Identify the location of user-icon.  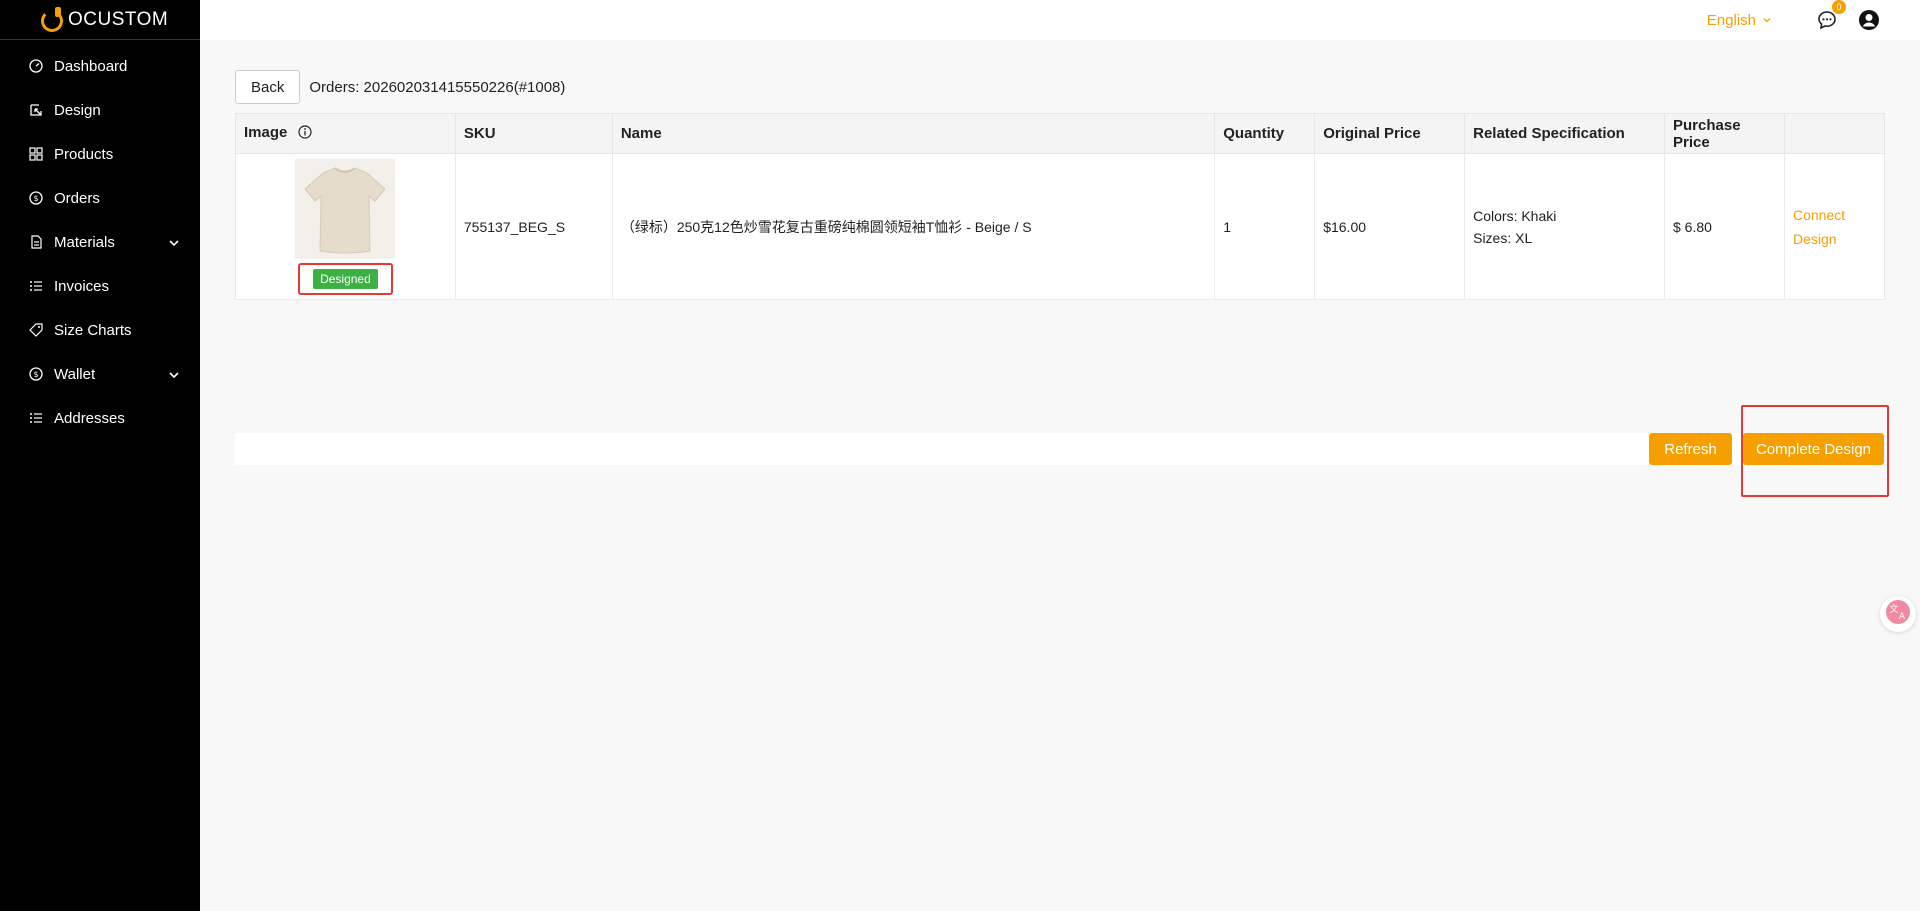
(1869, 22).